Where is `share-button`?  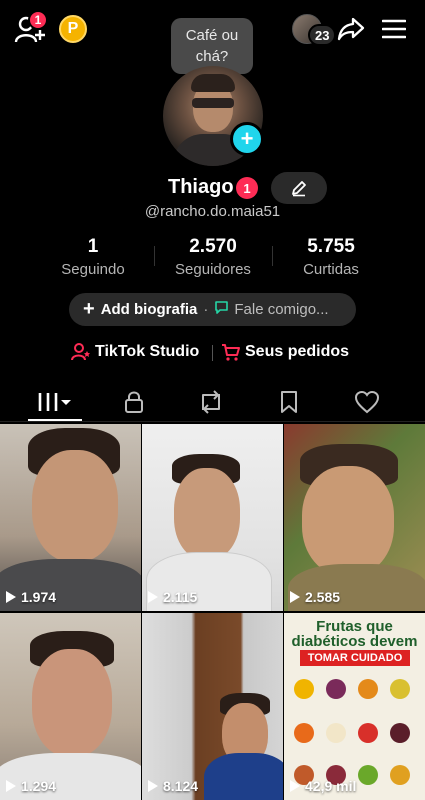
share-button is located at coordinates (351, 29).